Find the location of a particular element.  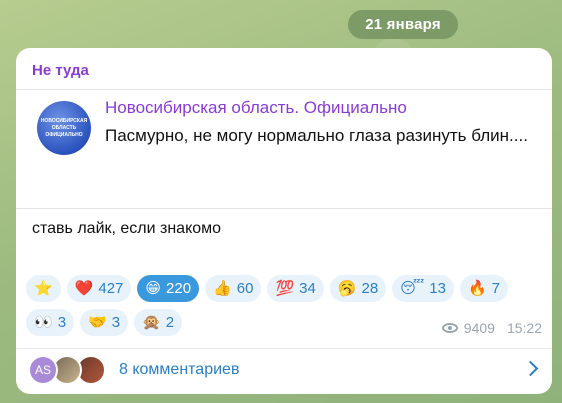

reaction-count: 7 is located at coordinates (495, 288).